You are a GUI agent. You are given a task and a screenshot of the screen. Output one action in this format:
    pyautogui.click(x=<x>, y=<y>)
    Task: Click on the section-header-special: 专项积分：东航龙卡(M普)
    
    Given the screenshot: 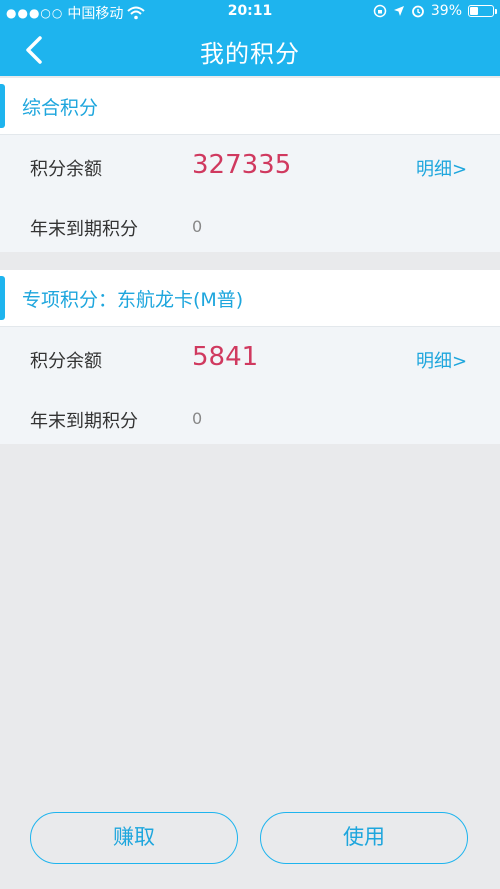 What is the action you would take?
    pyautogui.click(x=250, y=298)
    